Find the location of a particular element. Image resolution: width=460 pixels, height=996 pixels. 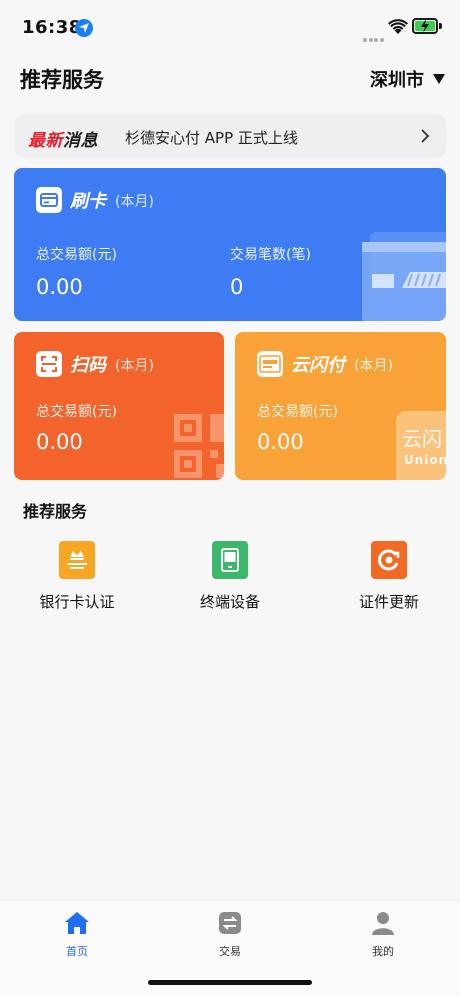

battery-icon is located at coordinates (425, 26).